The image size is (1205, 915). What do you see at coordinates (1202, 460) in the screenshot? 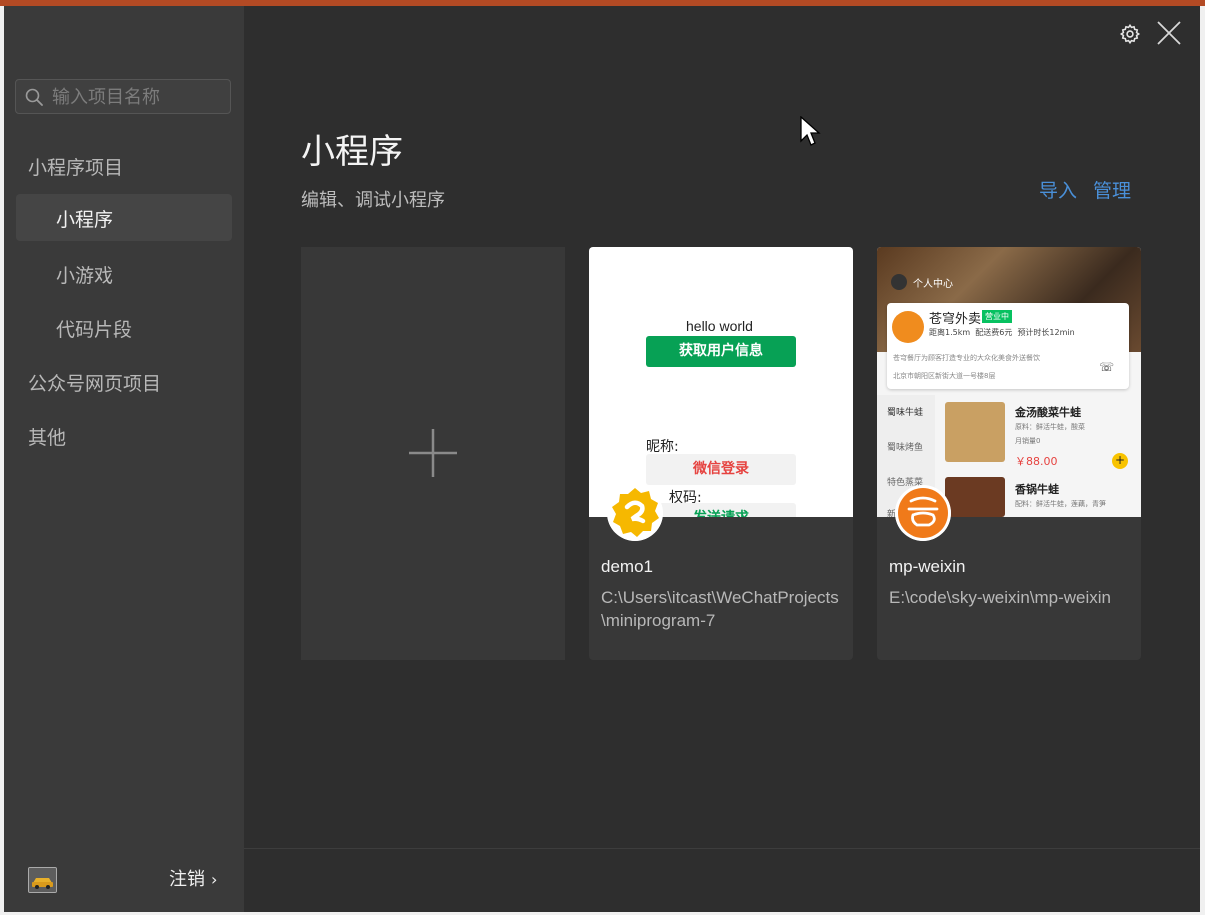
I see `window-border-right` at bounding box center [1202, 460].